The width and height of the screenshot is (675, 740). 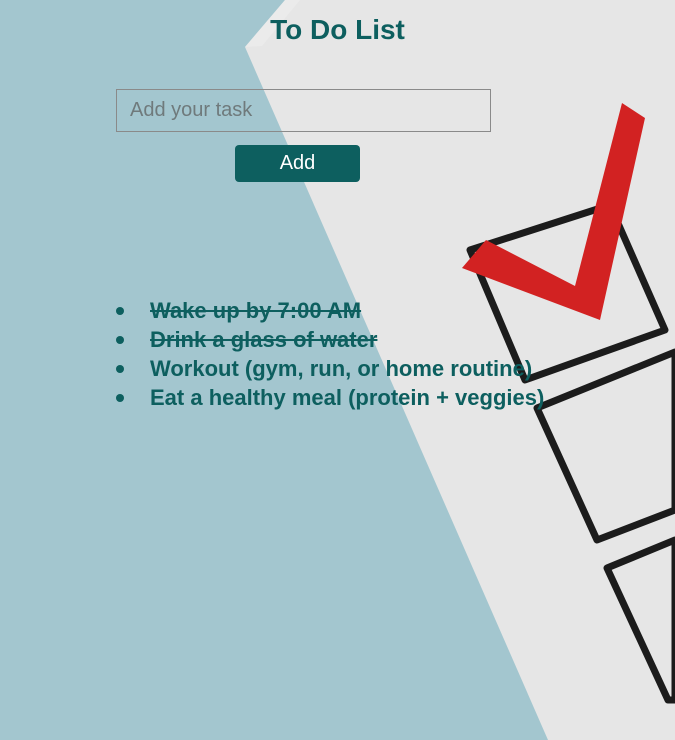 I want to click on task-item: Workout (gym, run, or home routine), so click(x=330, y=368).